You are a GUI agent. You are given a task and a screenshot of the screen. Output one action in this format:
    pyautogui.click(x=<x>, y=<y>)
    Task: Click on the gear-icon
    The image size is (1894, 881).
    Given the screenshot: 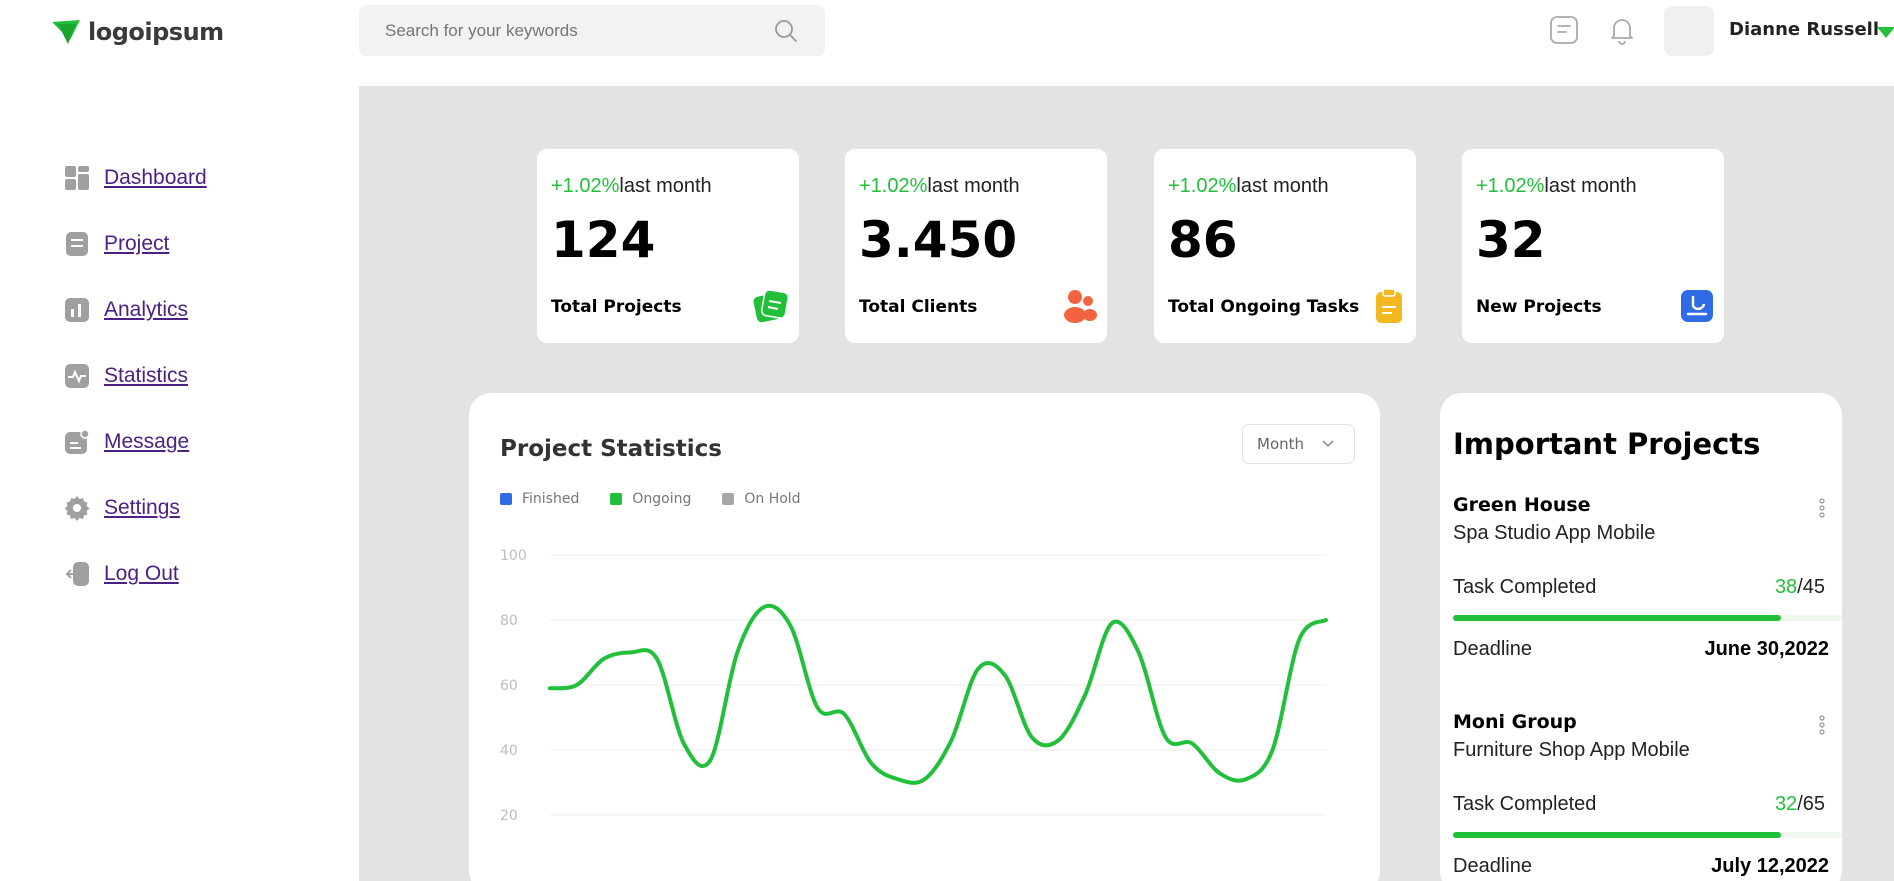 What is the action you would take?
    pyautogui.click(x=77, y=508)
    